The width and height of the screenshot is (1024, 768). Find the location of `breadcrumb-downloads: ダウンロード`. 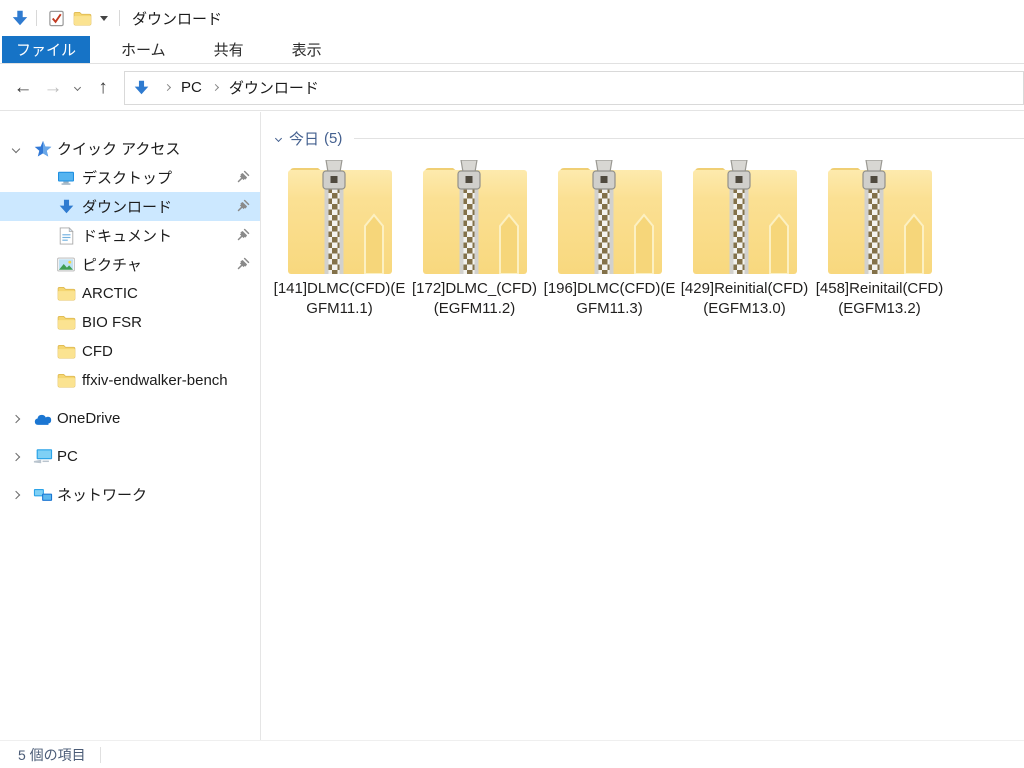

breadcrumb-downloads: ダウンロード is located at coordinates (274, 87).